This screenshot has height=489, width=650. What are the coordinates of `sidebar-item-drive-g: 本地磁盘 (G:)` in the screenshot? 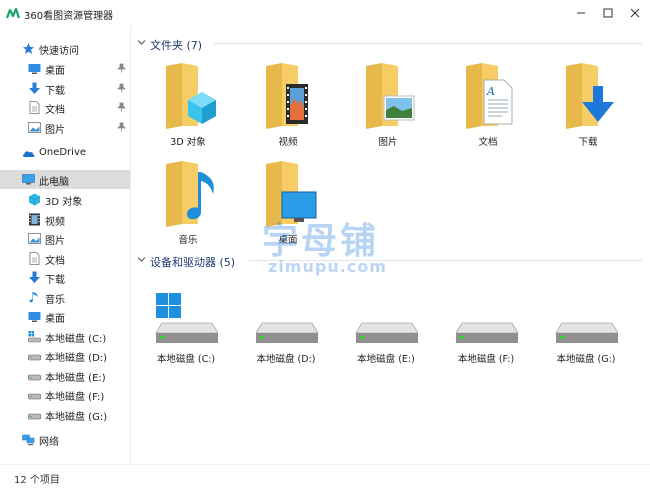 It's located at (65, 414).